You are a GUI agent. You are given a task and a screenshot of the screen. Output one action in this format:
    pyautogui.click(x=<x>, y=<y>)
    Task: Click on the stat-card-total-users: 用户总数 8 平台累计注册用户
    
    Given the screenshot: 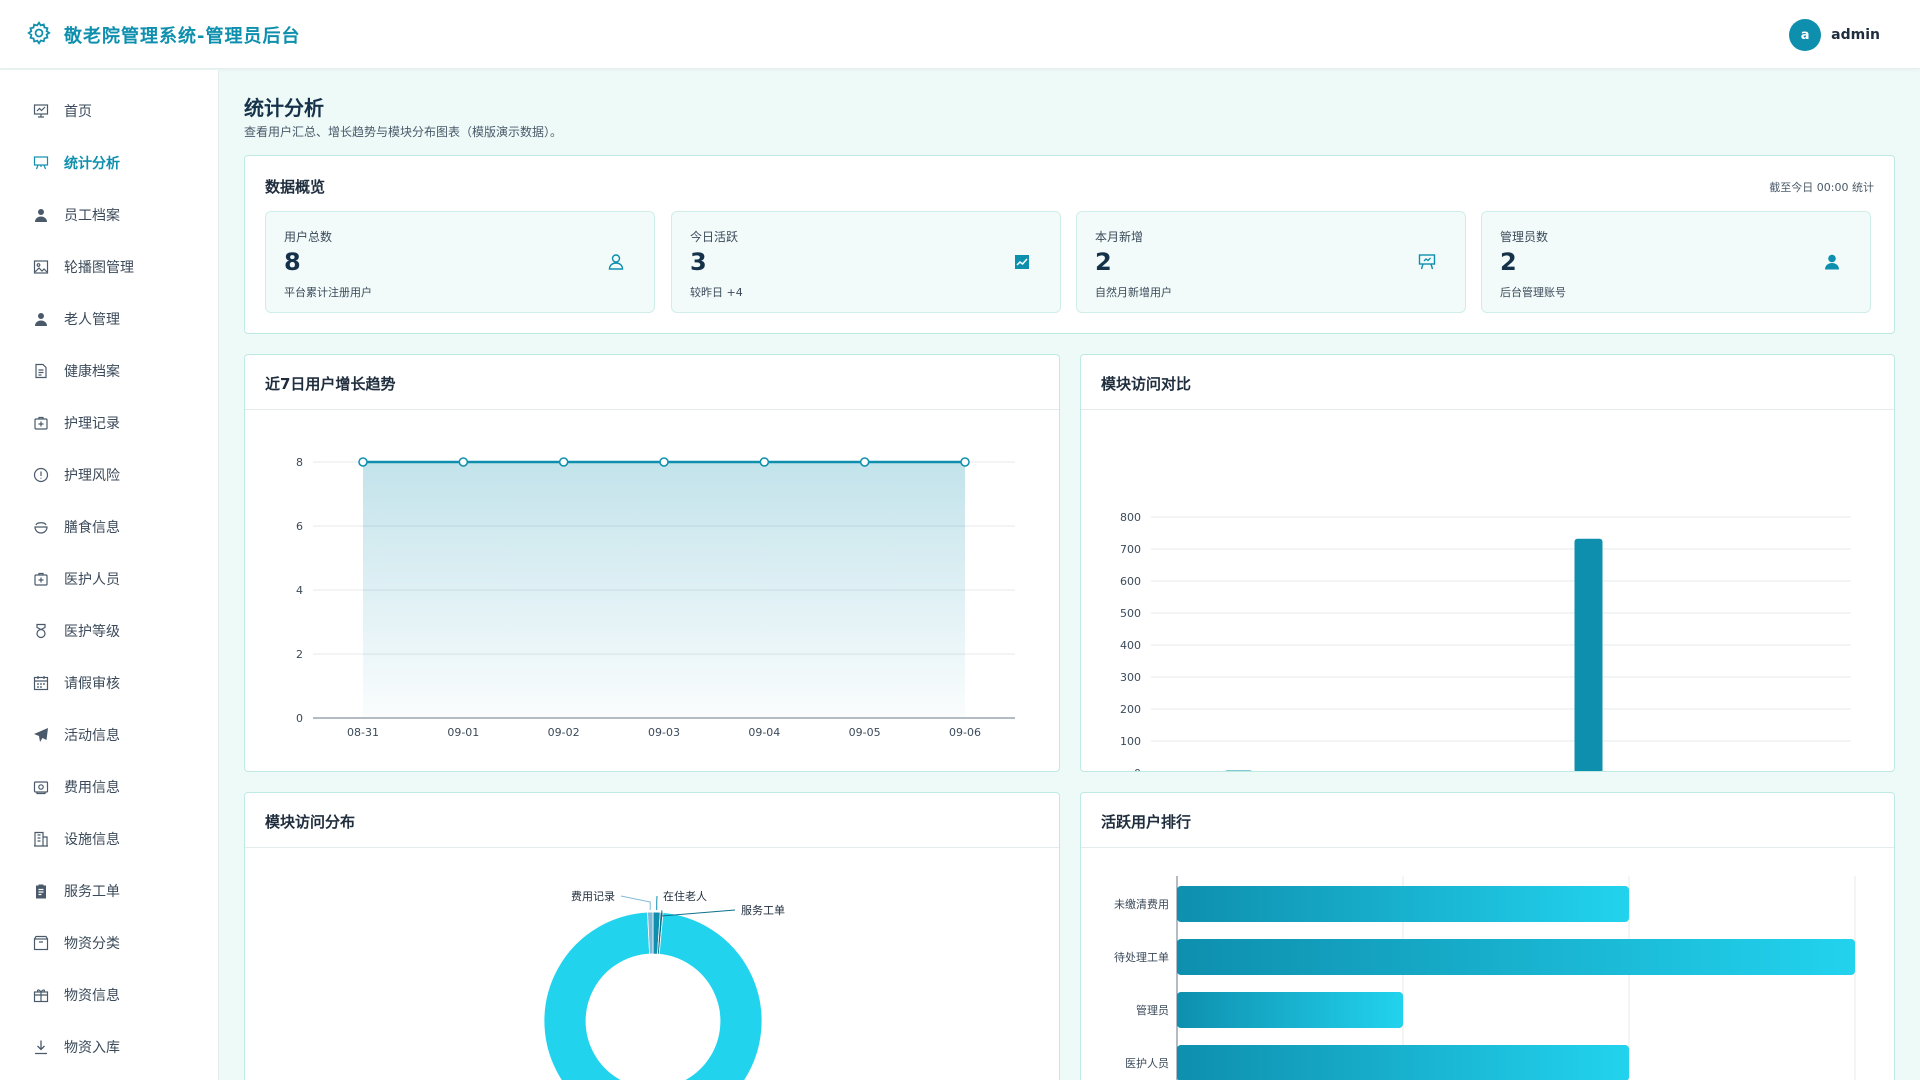 What is the action you would take?
    pyautogui.click(x=460, y=262)
    